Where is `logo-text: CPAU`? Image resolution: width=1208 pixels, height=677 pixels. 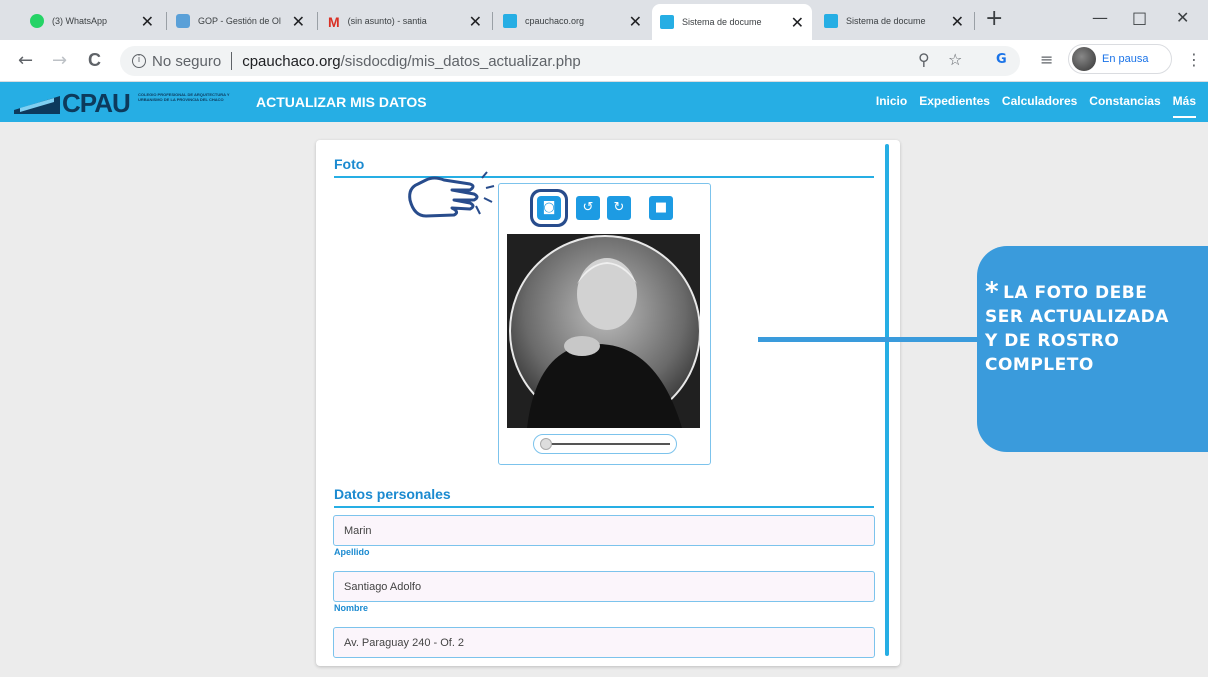
logo-text: CPAU is located at coordinates (96, 103).